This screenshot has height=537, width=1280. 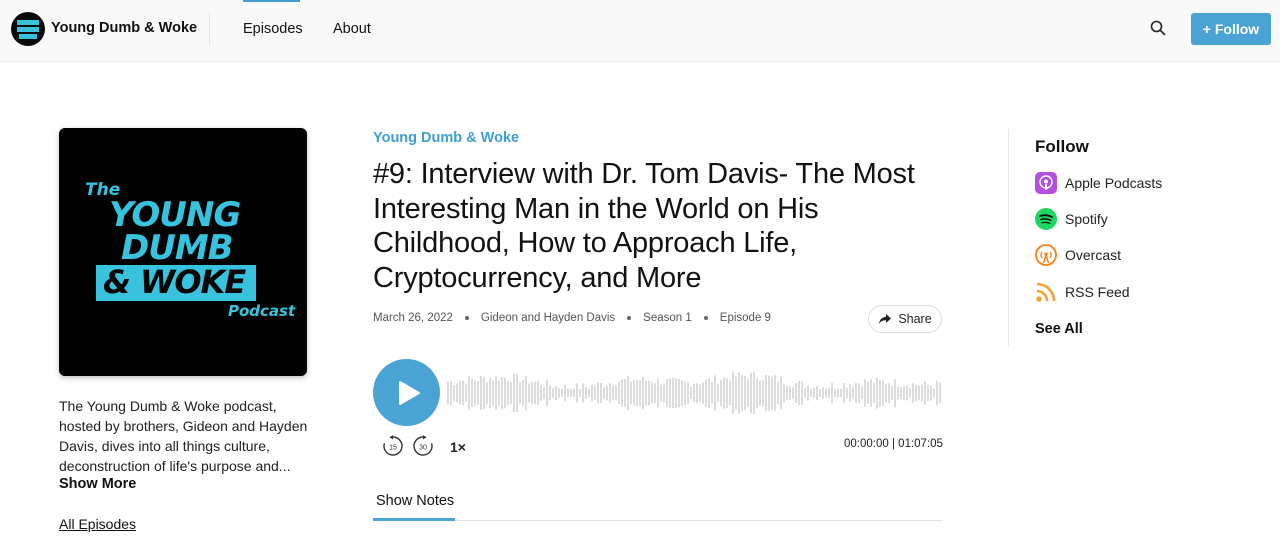 I want to click on playback-speed-button: 1×, so click(x=458, y=447).